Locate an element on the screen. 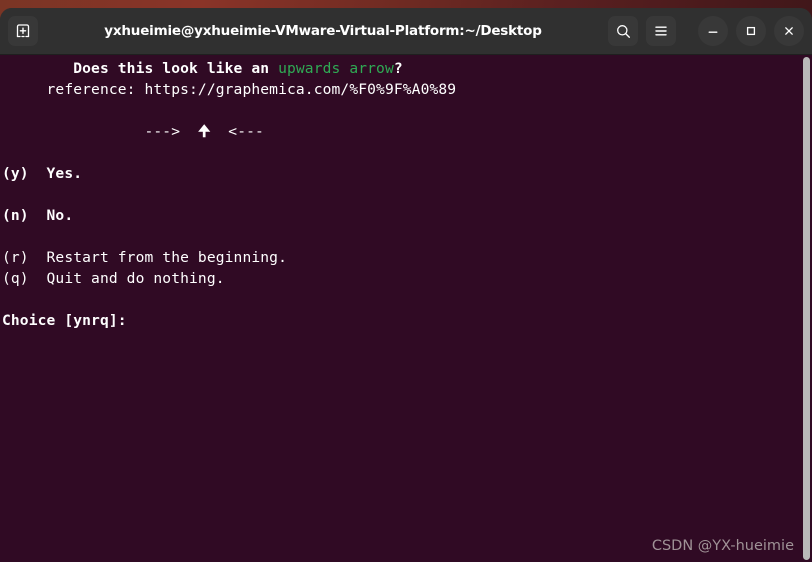 The image size is (812, 562). maximize-button is located at coordinates (751, 31).